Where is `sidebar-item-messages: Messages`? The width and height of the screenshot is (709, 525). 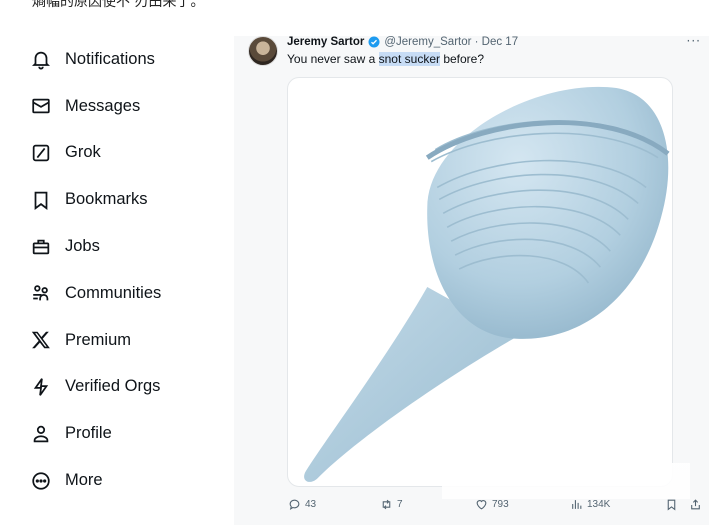
sidebar-item-messages: Messages is located at coordinates (126, 106).